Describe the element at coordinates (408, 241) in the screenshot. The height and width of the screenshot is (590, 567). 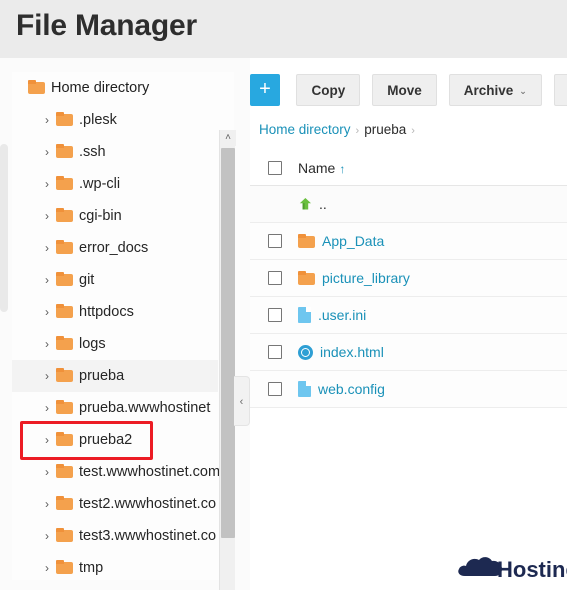
I see `file-row: App_Data` at that location.